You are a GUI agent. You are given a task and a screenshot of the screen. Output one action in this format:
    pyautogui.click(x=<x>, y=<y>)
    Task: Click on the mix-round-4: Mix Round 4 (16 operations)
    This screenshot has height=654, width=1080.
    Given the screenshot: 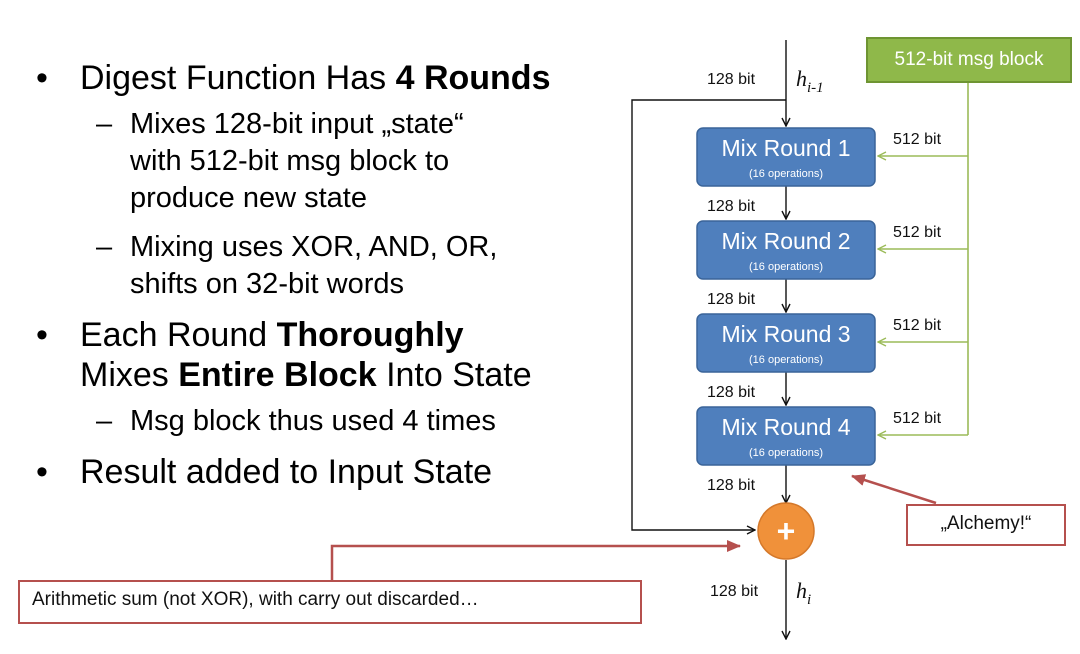 What is the action you would take?
    pyautogui.click(x=786, y=436)
    